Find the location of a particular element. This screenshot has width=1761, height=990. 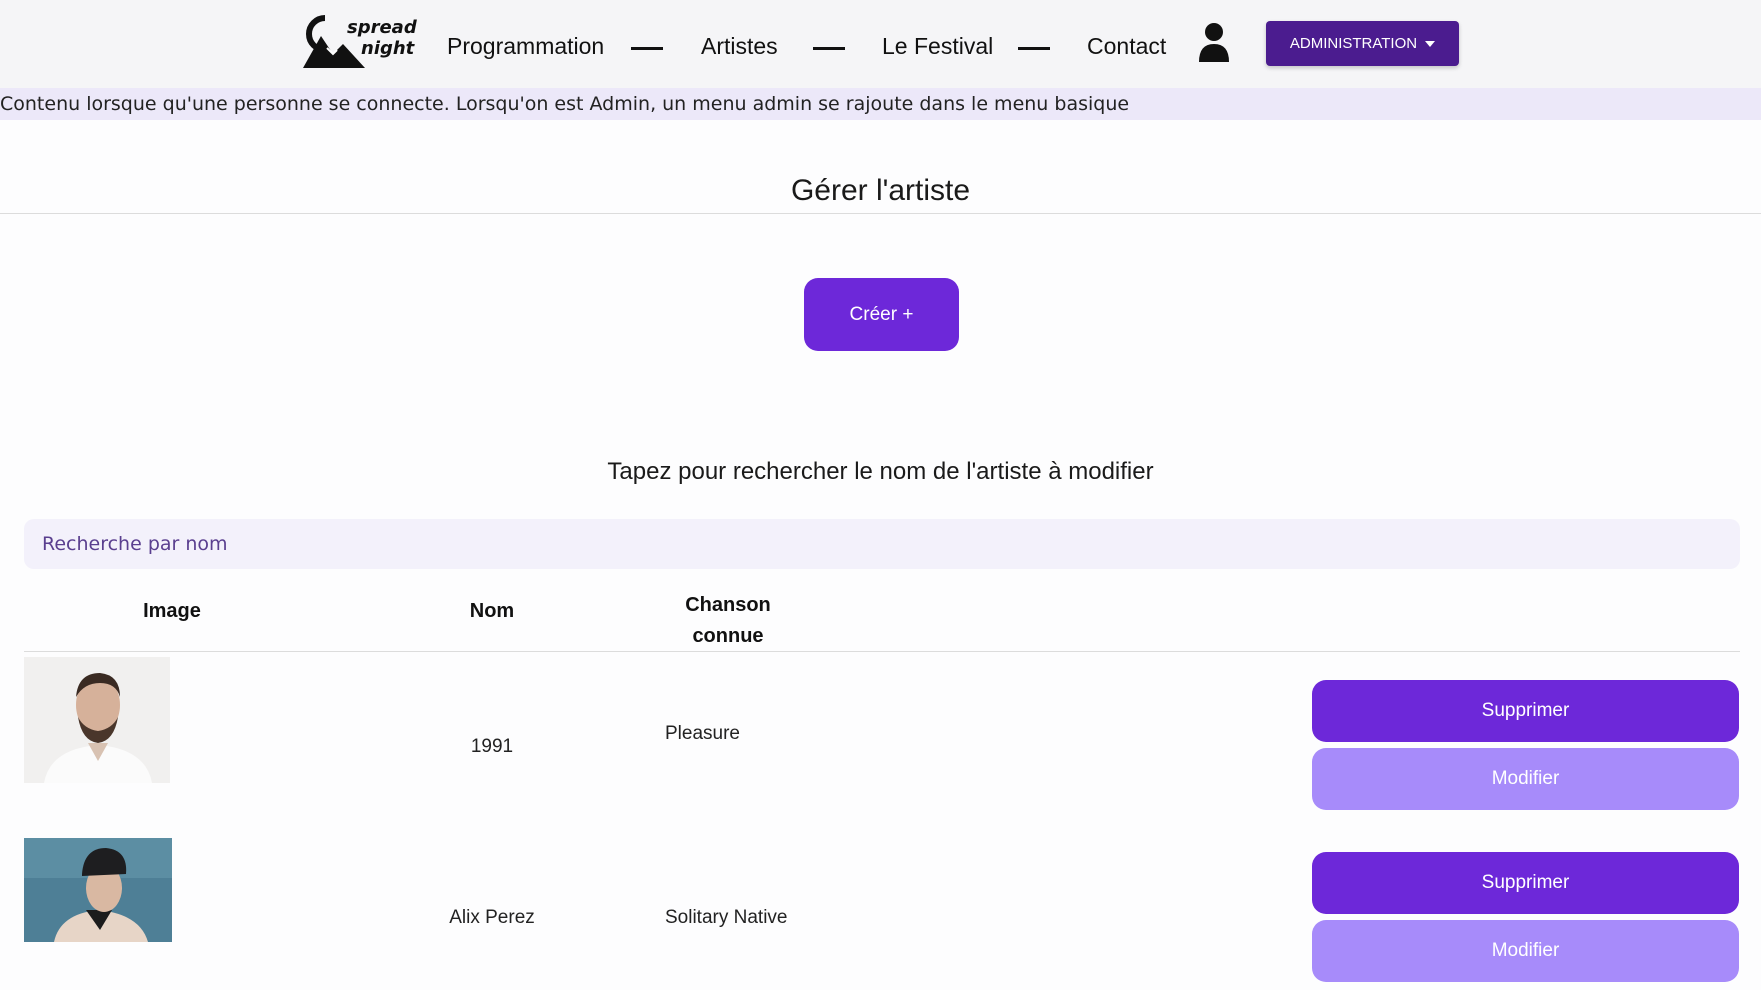

logo-mark-icon: spread night is located at coordinates (360, 41).